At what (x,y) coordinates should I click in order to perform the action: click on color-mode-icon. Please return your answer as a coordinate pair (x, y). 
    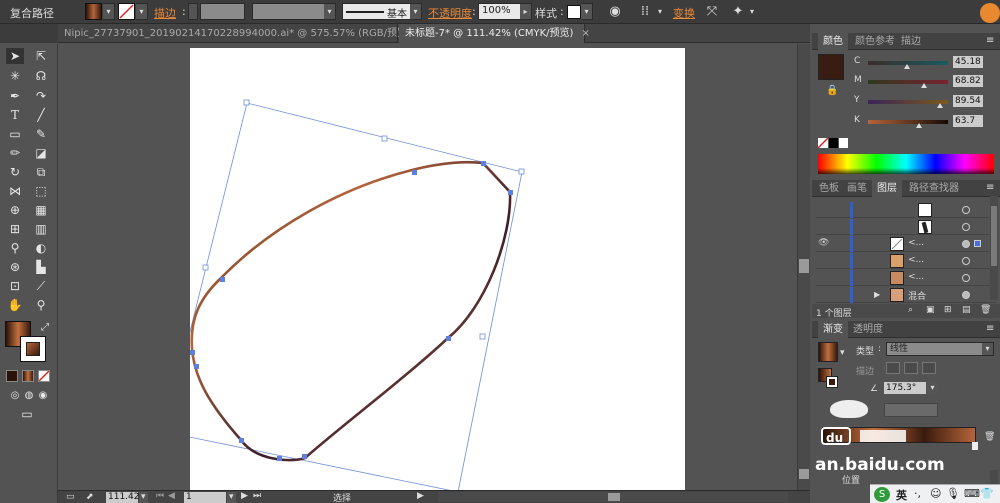
    Looking at the image, I should click on (12, 376).